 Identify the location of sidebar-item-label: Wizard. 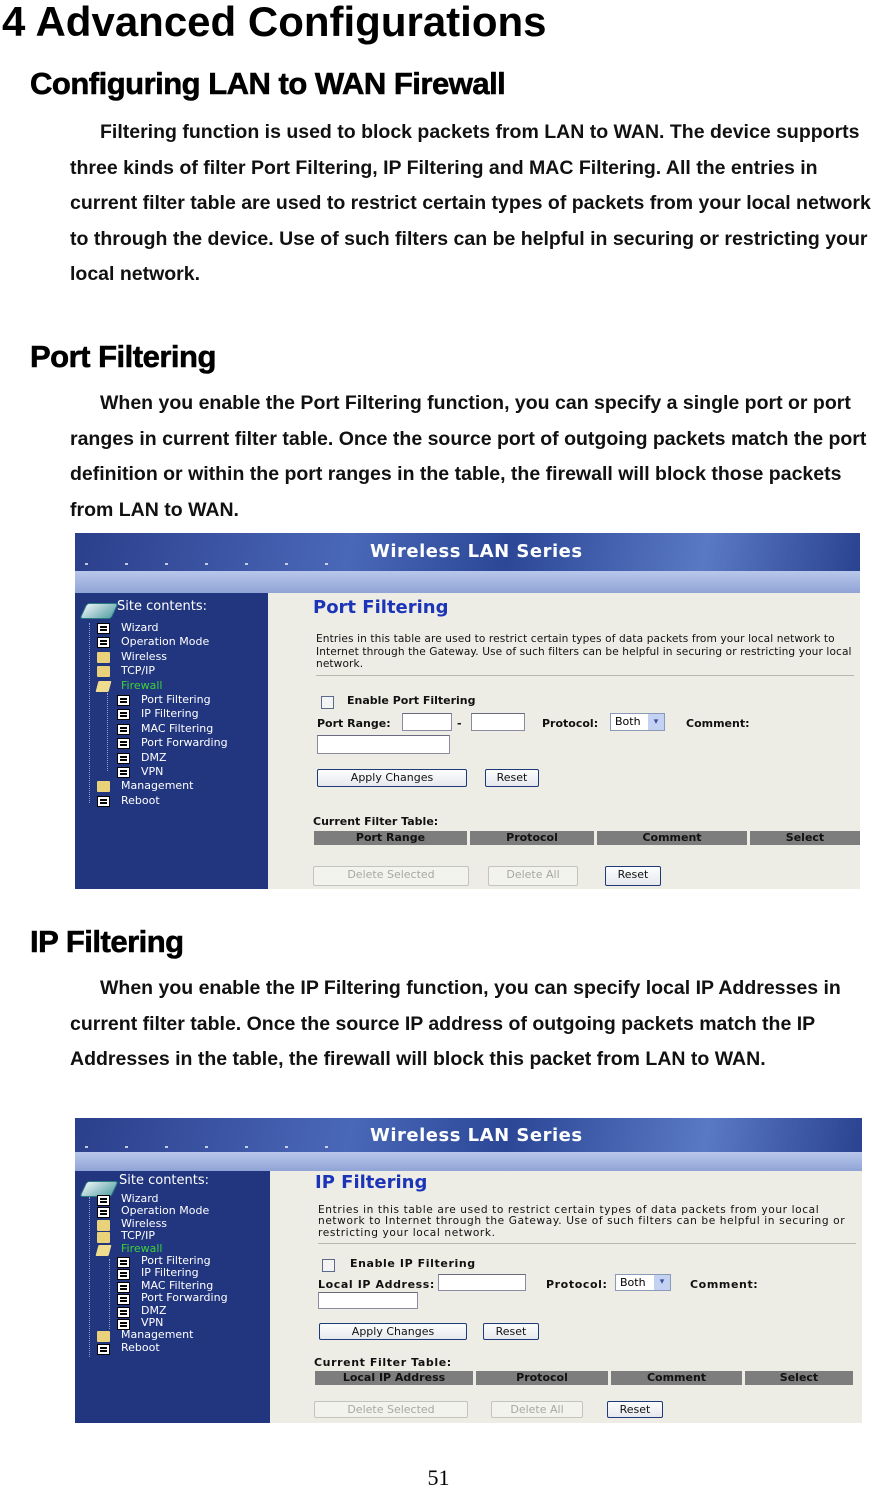
(140, 627).